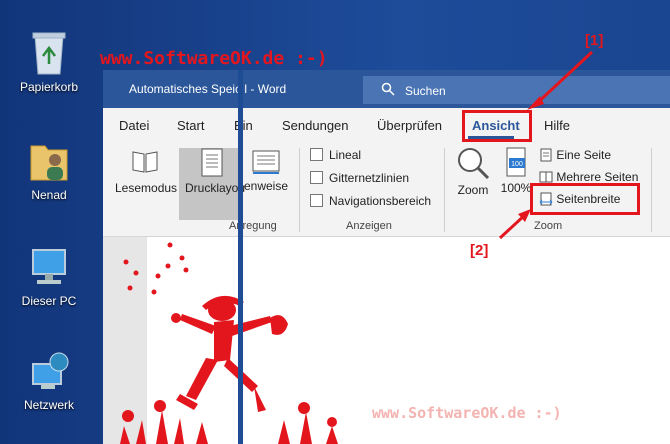 This screenshot has width=670, height=444. I want to click on annotation-label-2: [2], so click(479, 250).